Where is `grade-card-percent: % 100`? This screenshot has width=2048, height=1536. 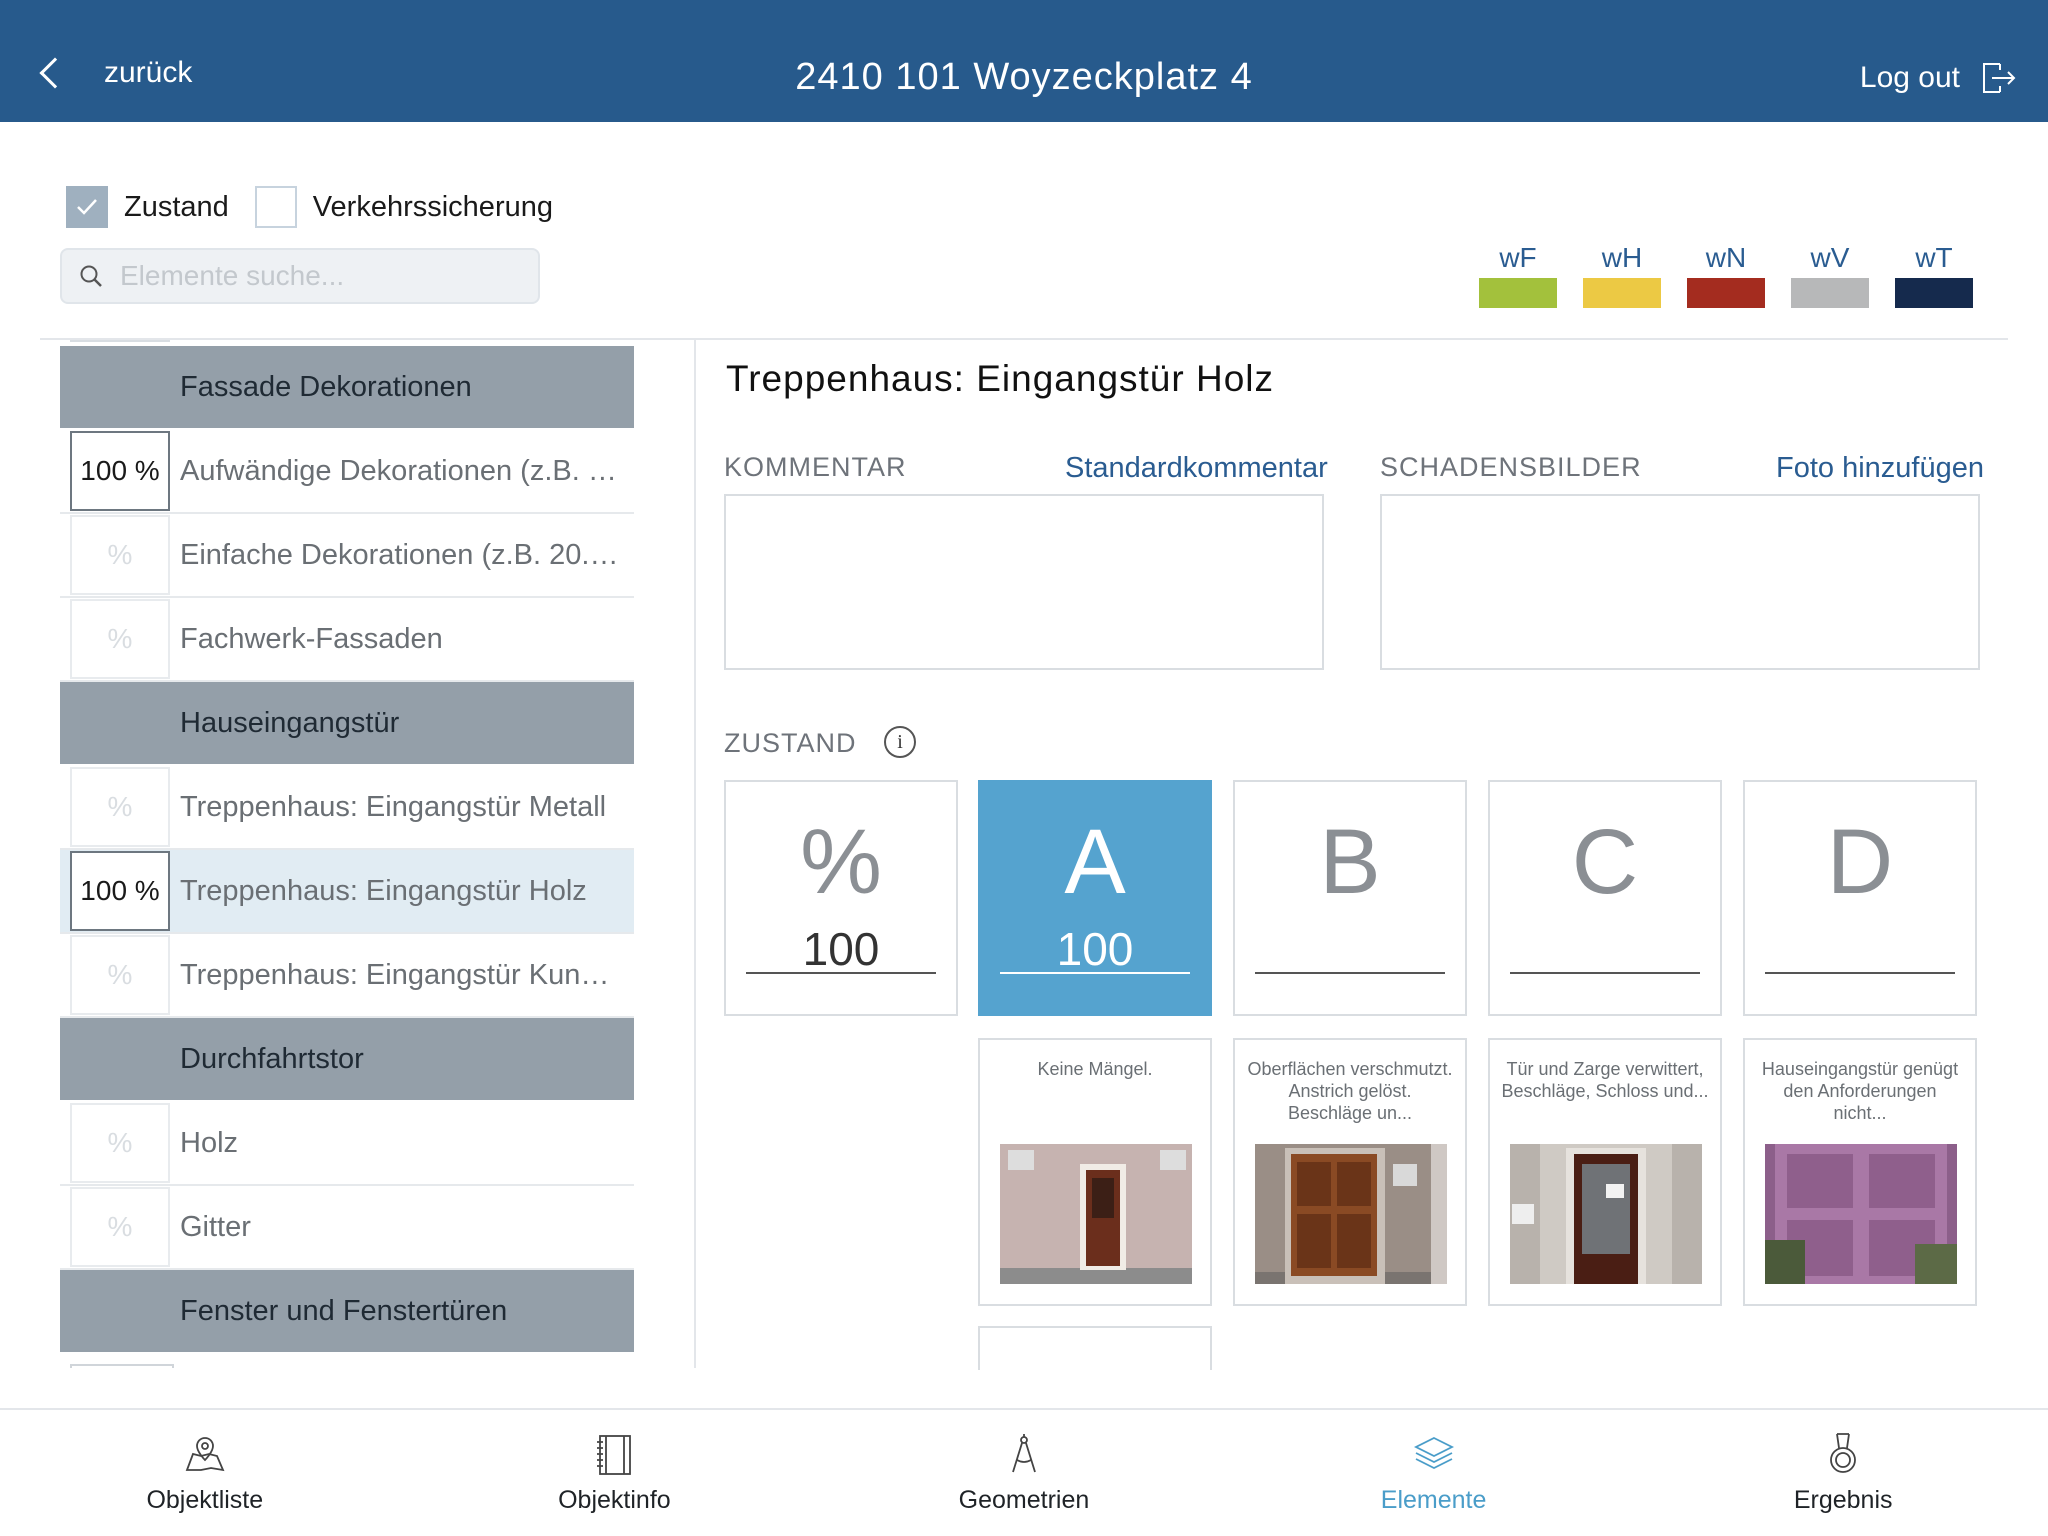
grade-card-percent: % 100 is located at coordinates (841, 898).